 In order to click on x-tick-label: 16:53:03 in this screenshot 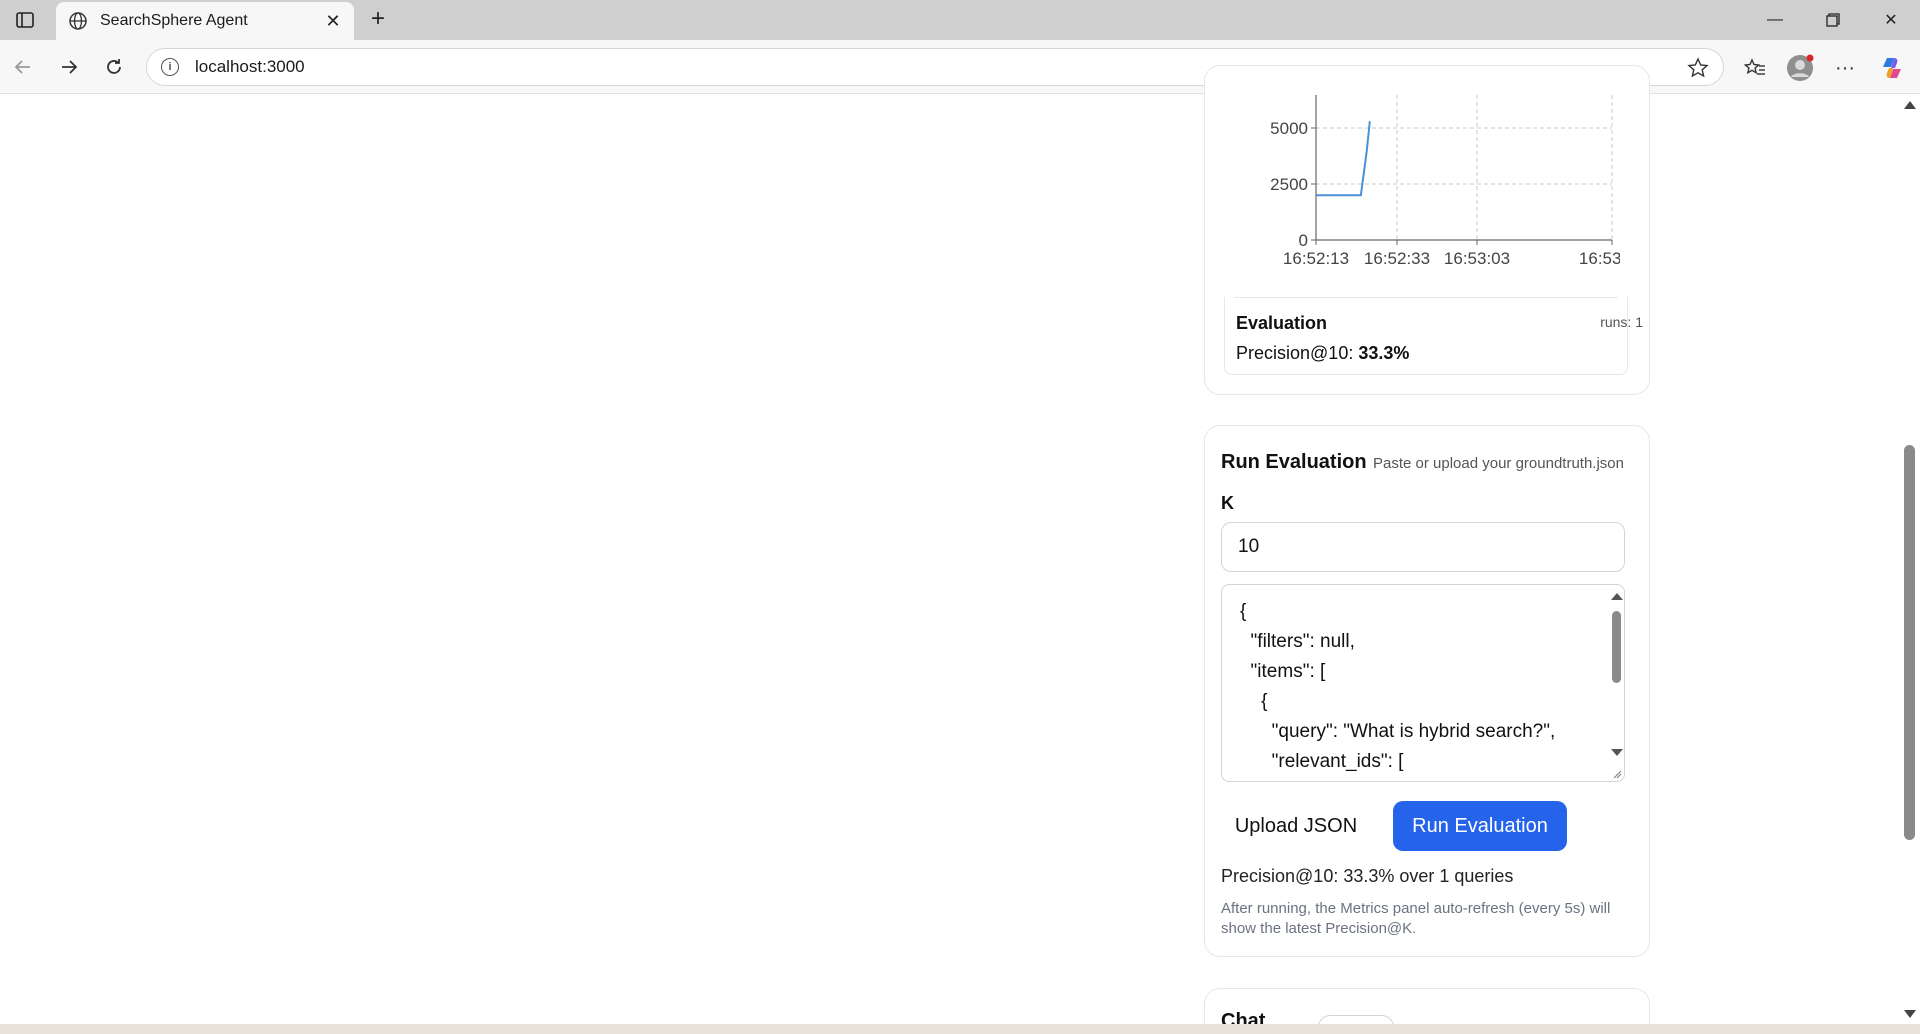, I will do `click(1477, 258)`.